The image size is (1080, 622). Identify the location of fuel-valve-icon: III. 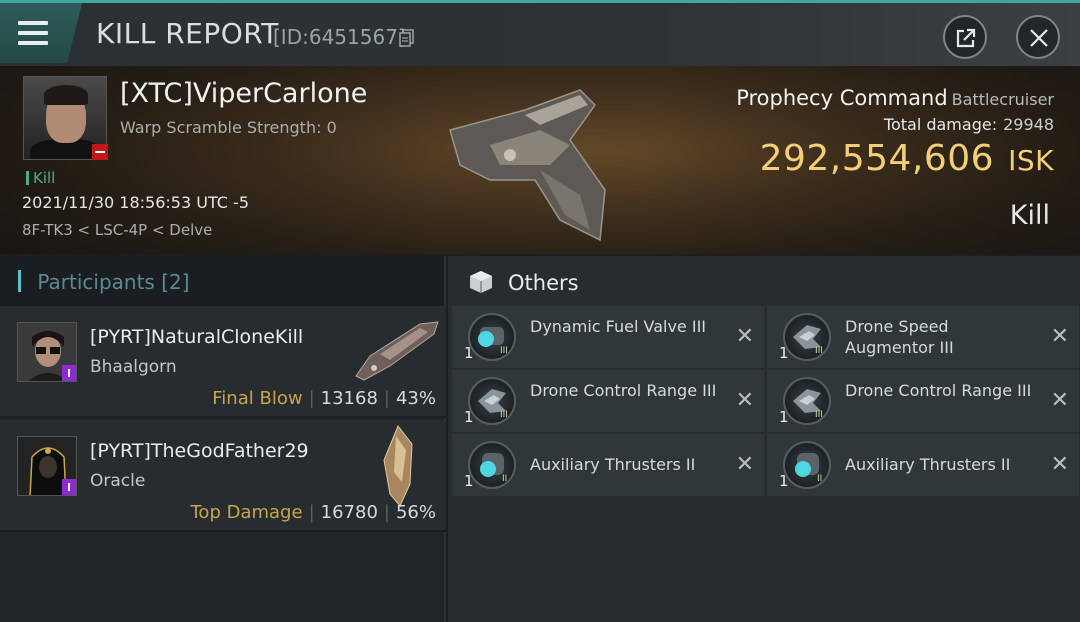
(492, 337).